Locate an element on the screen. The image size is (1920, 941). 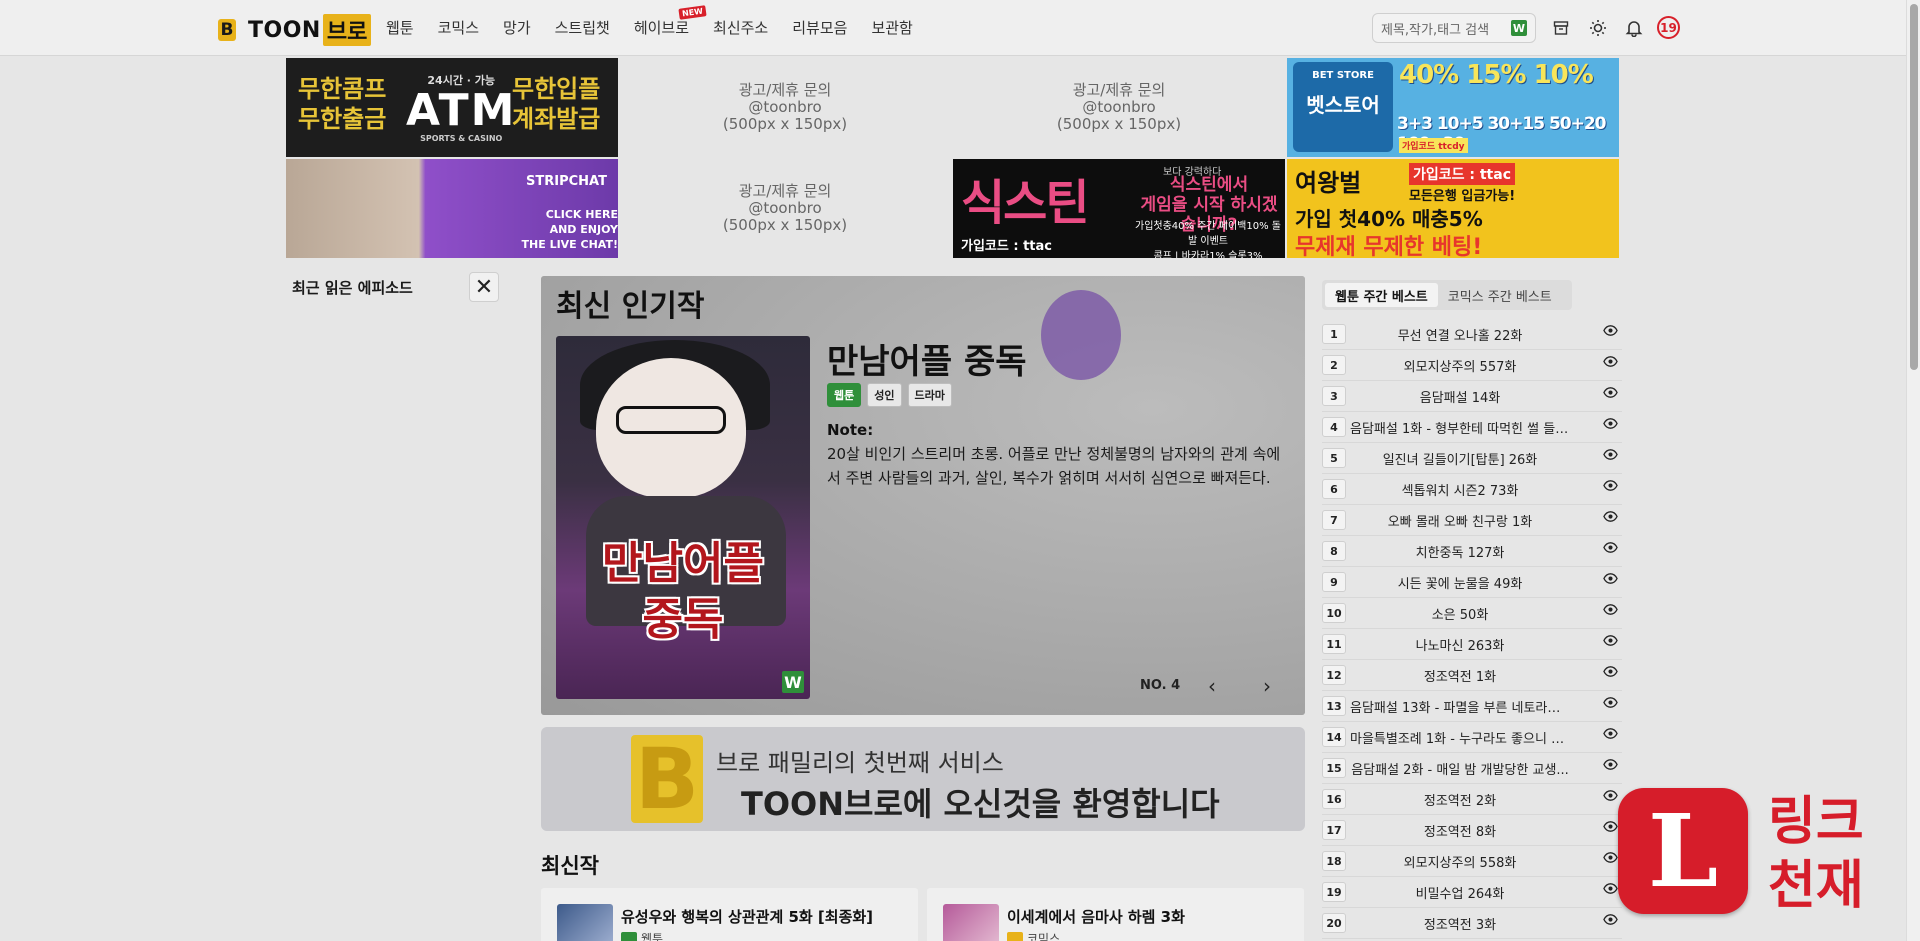
search-placeholder: 제목,작가,태그 검색 is located at coordinates (1435, 30).